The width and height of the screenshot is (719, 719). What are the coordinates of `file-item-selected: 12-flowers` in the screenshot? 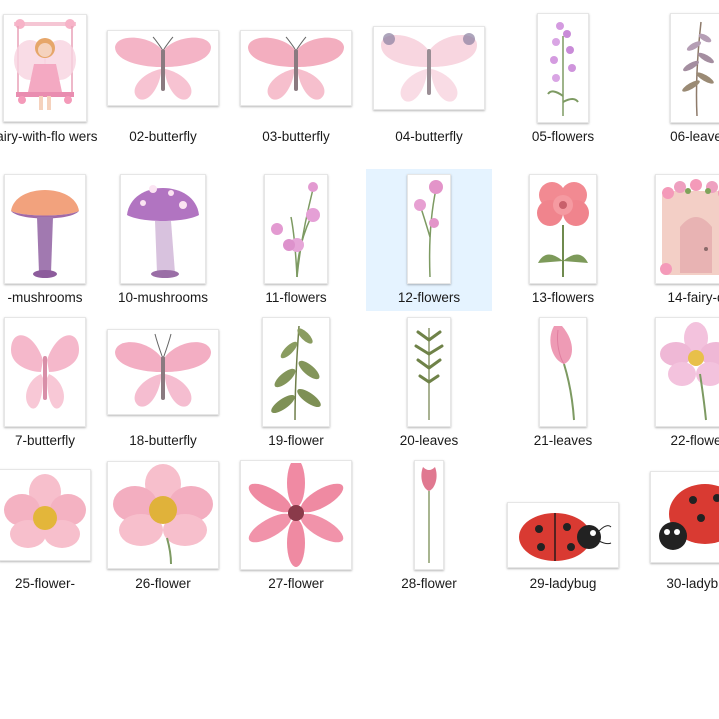 It's located at (429, 240).